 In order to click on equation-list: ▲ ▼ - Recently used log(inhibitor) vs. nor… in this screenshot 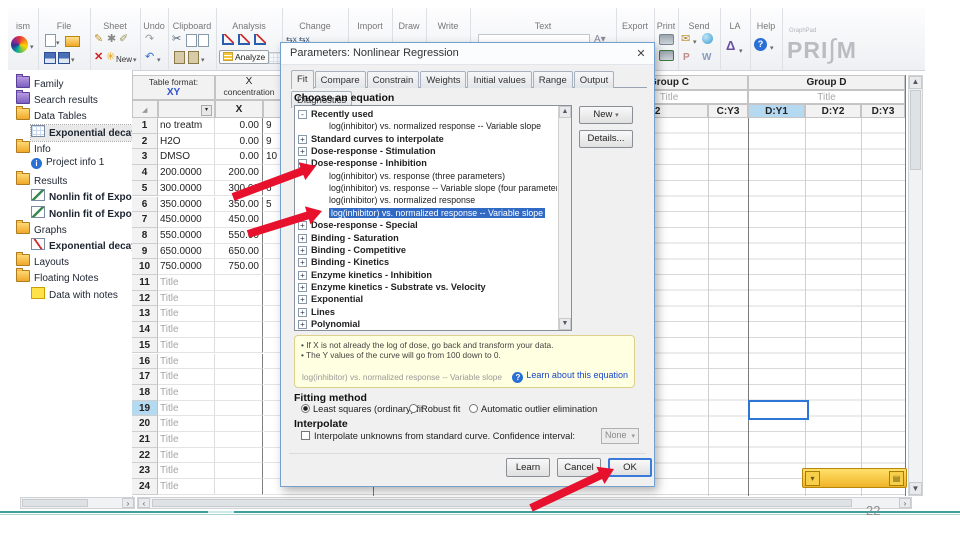, I will do `click(433, 218)`.